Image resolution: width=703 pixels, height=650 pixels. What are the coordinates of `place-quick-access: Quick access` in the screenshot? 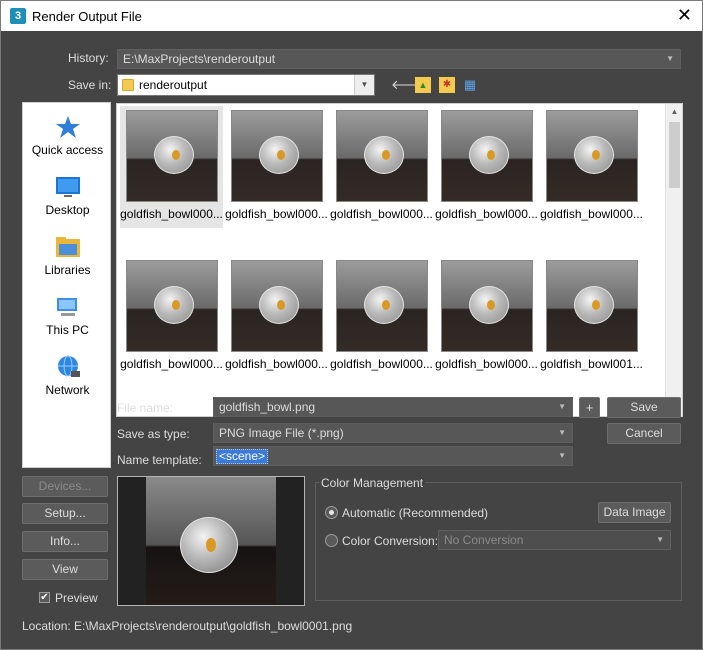 It's located at (67, 138).